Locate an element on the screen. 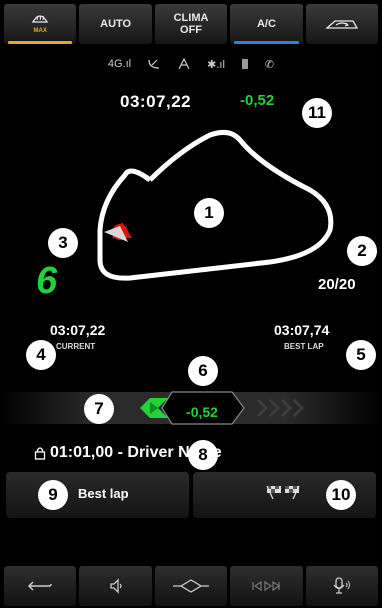  recirculation-button is located at coordinates (342, 24).